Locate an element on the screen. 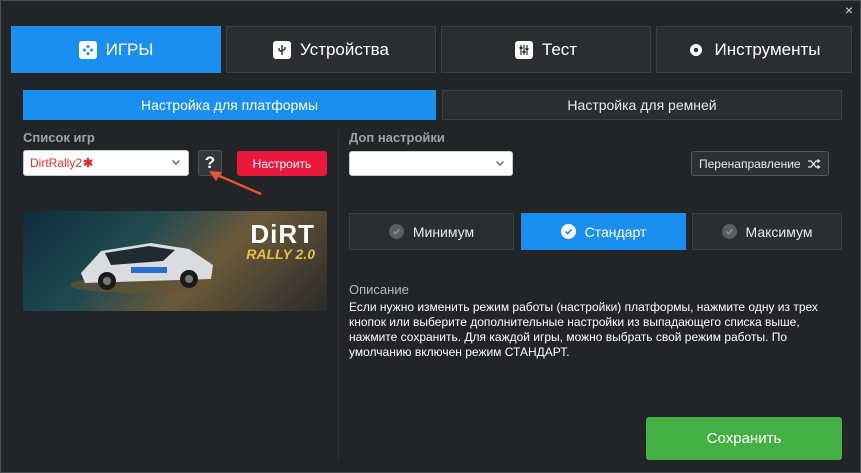  game-banner: DiRT RALLY 2.0 is located at coordinates (175, 261).